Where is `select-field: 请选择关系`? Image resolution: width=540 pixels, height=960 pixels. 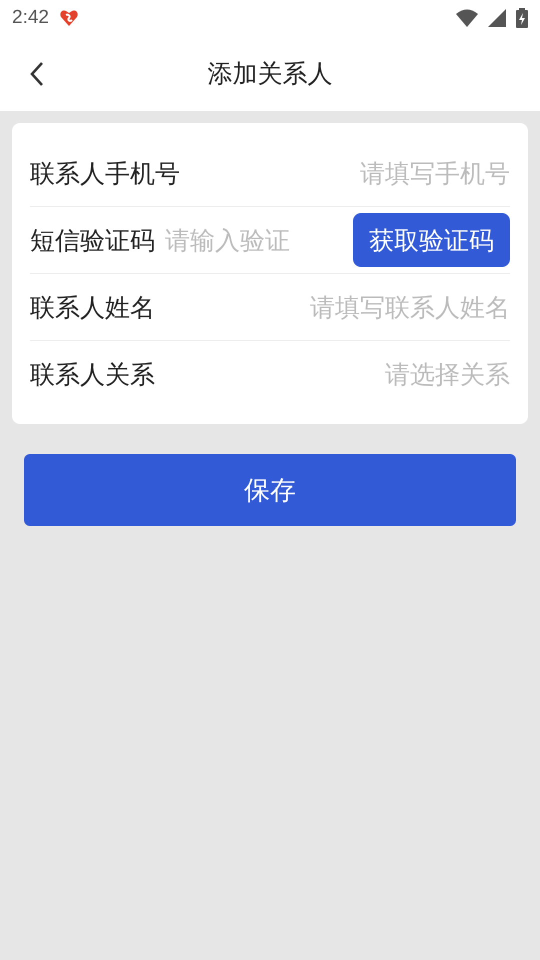
select-field: 请选择关系 is located at coordinates (337, 374).